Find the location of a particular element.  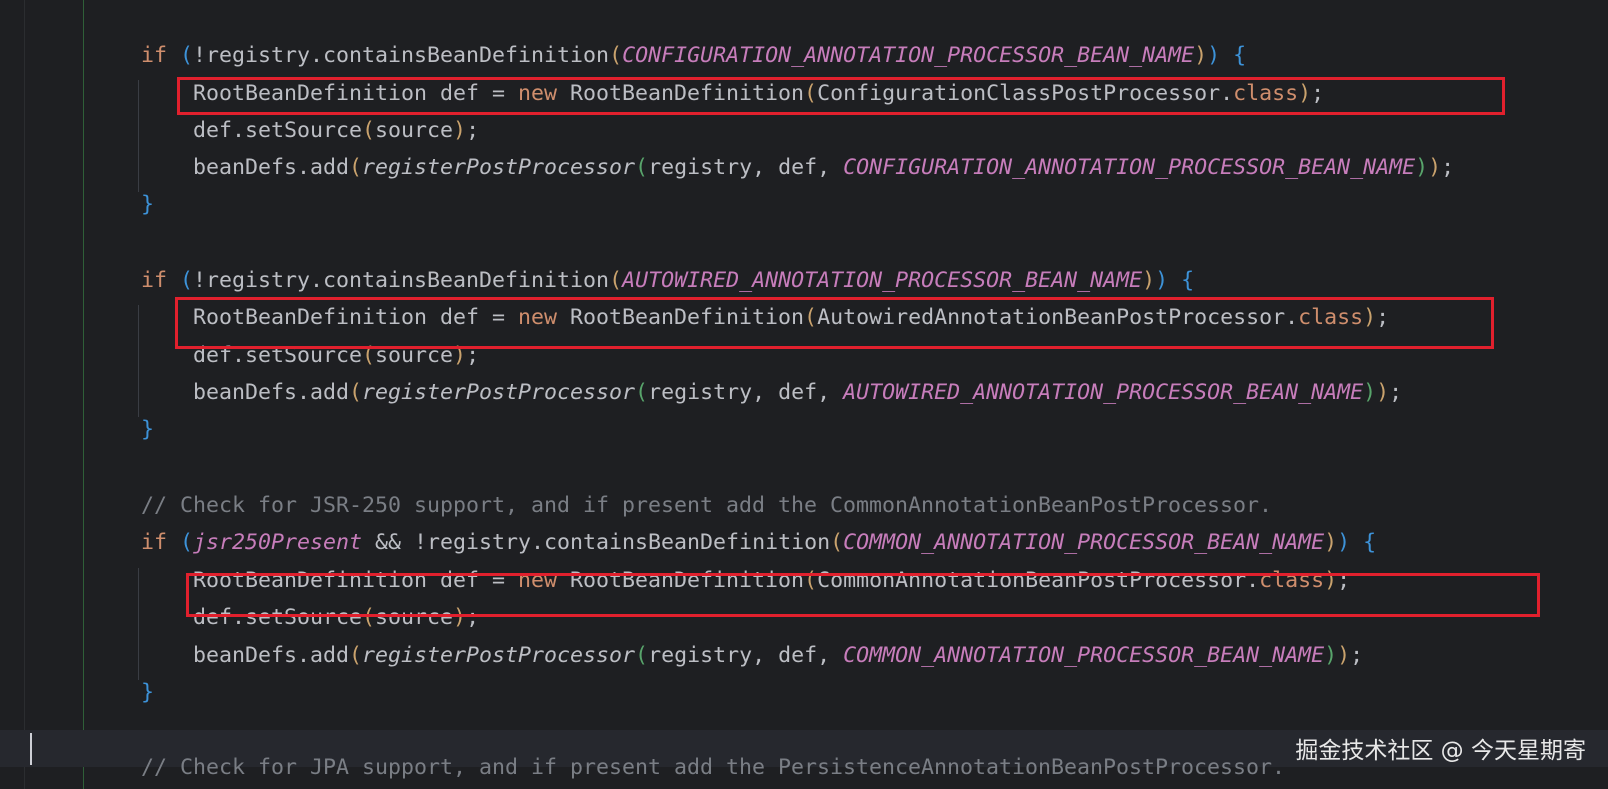

text-caret is located at coordinates (31, 749).